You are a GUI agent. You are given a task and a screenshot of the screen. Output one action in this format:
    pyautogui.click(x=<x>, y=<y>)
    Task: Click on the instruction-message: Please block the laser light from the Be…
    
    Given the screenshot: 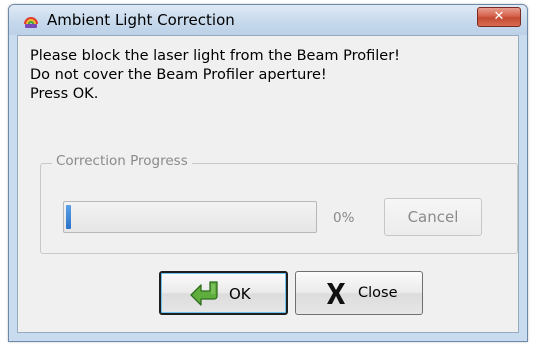 What is the action you would take?
    pyautogui.click(x=215, y=75)
    